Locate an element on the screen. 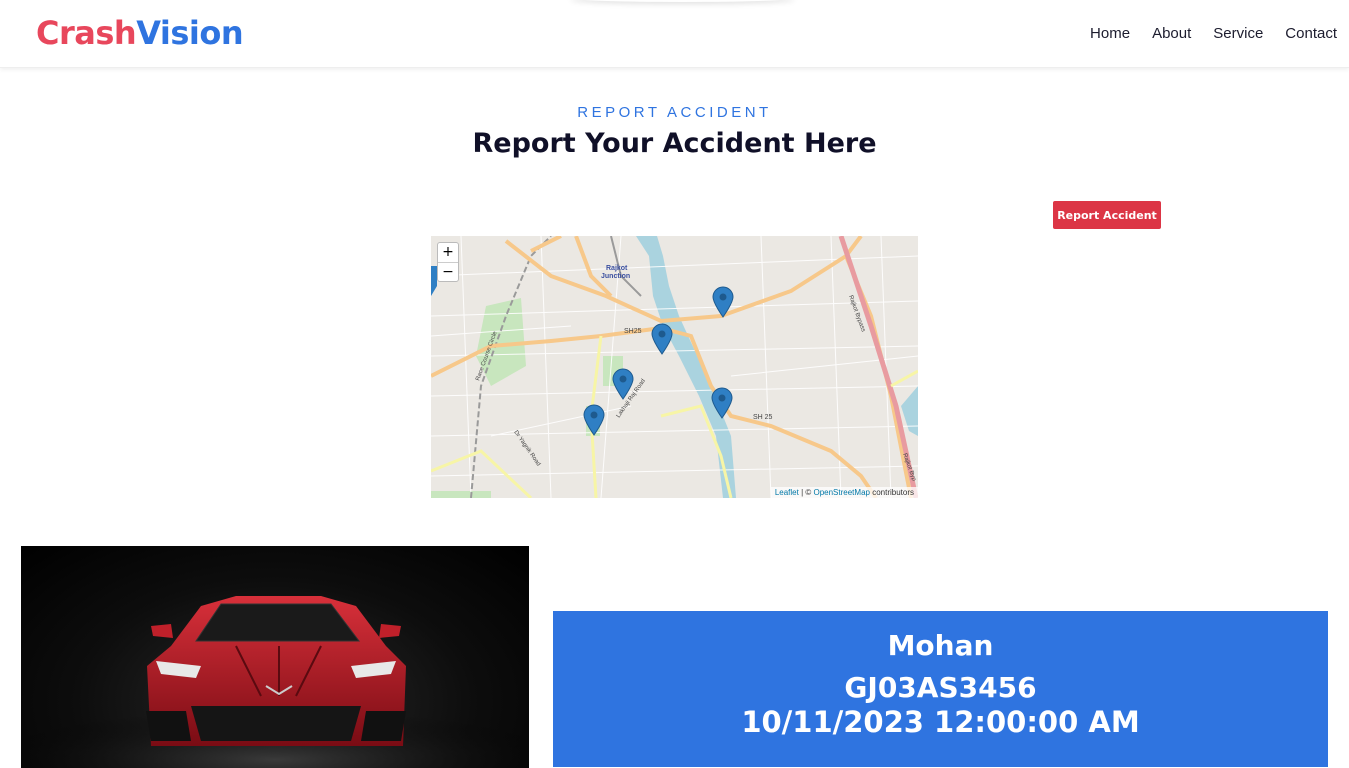  logo-part-vision: Vision is located at coordinates (190, 33).